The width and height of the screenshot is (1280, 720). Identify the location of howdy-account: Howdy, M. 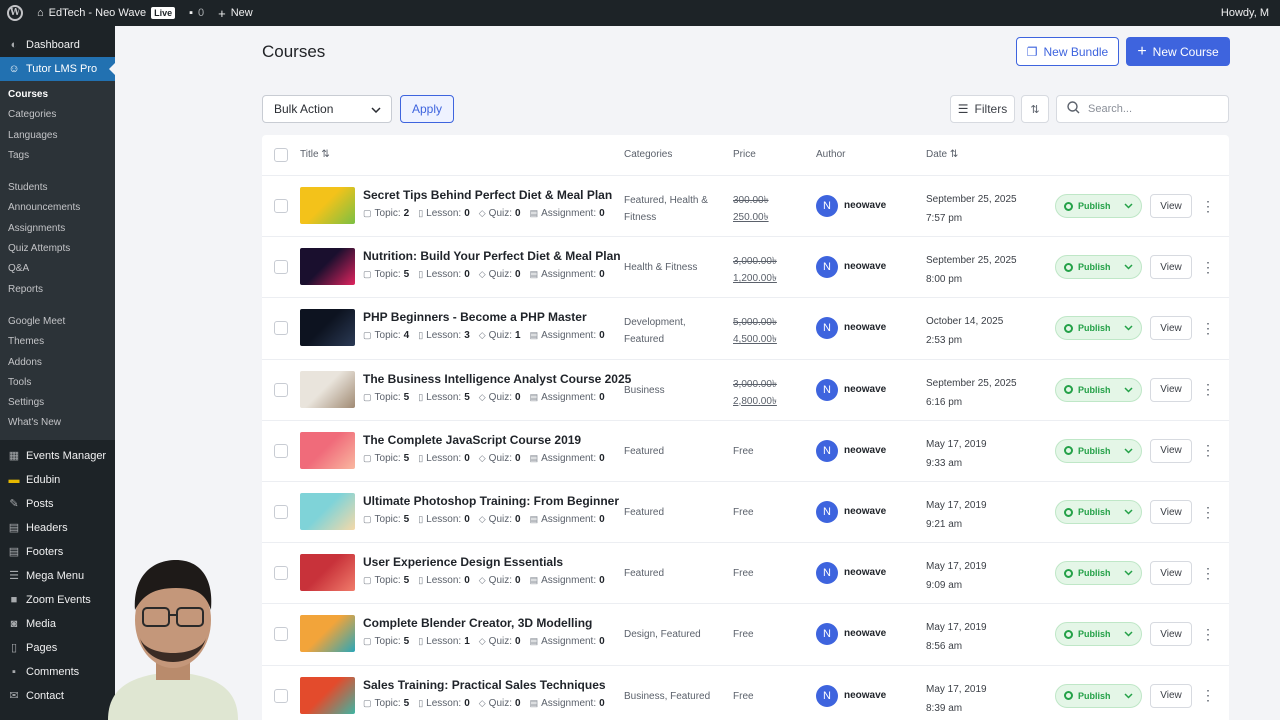
(1245, 13).